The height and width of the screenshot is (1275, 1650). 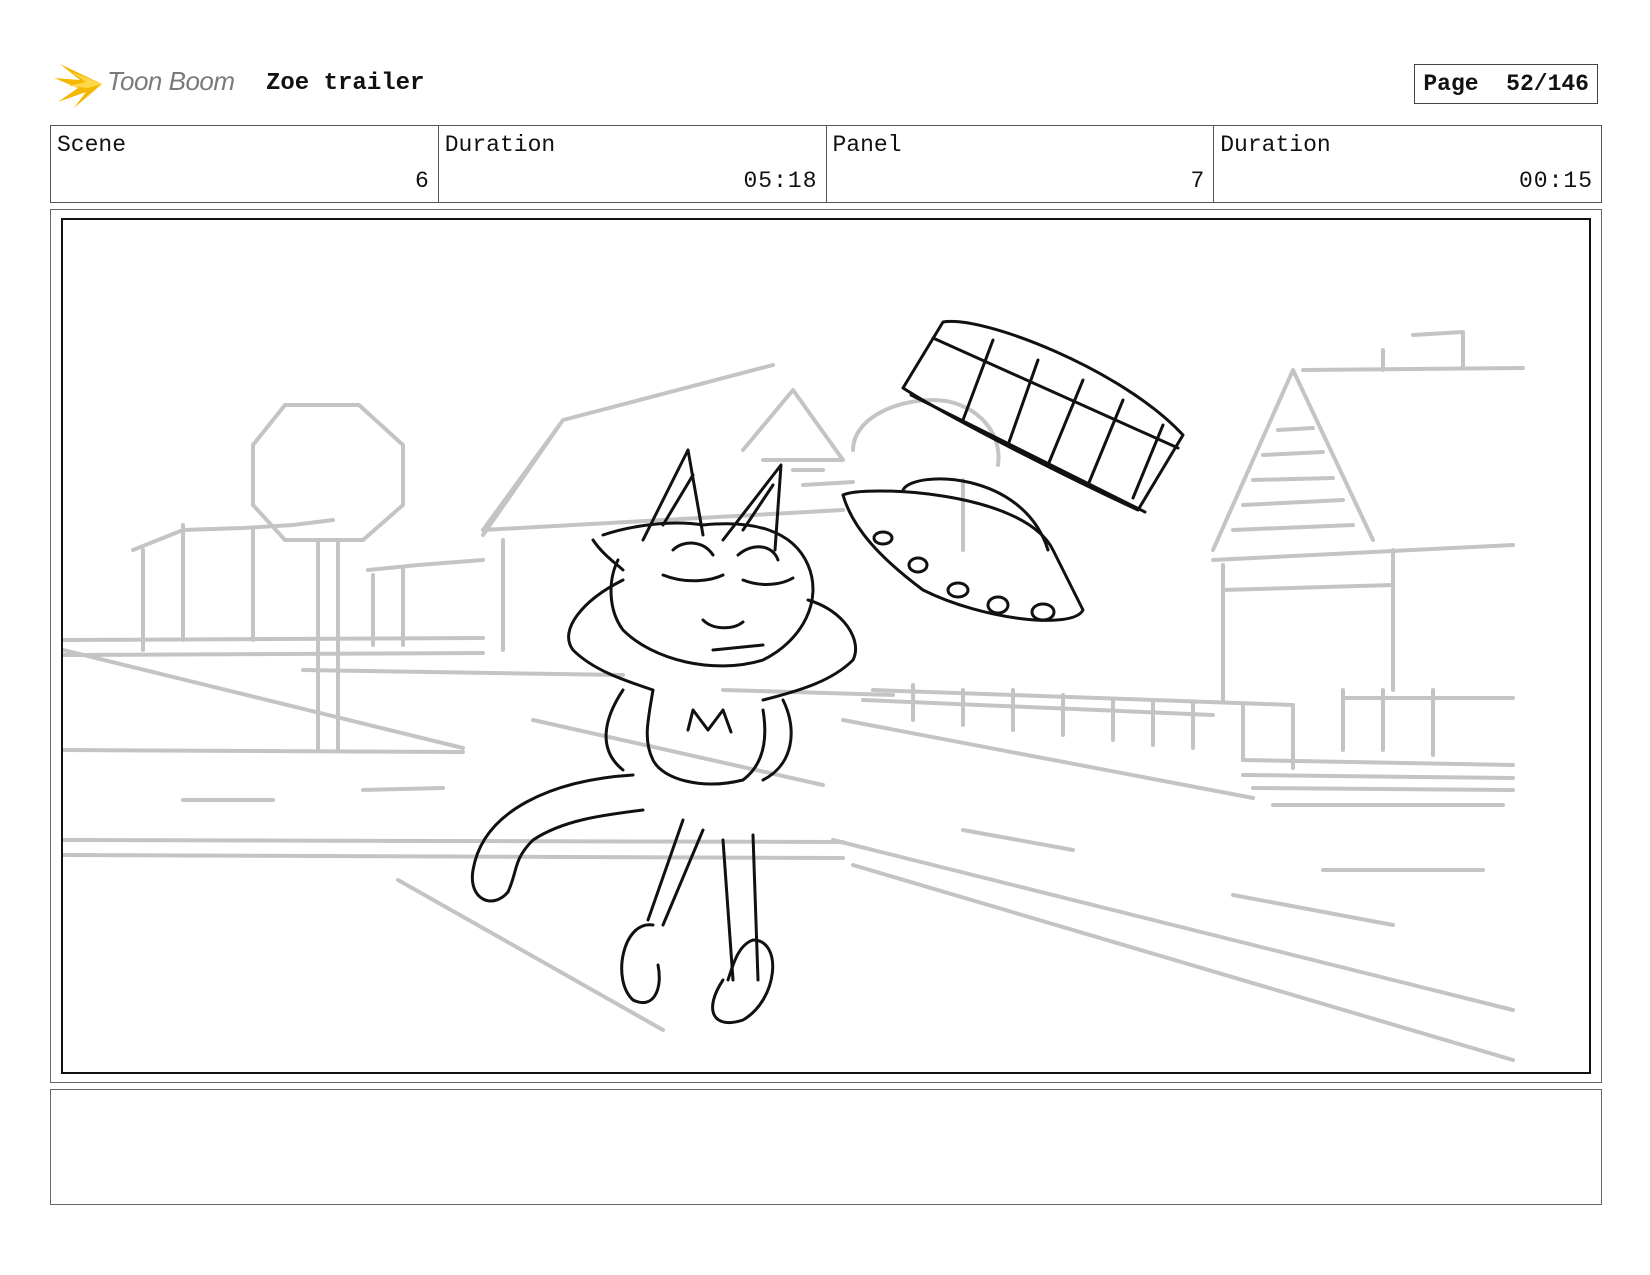 What do you see at coordinates (826, 1147) in the screenshot?
I see `notes-area` at bounding box center [826, 1147].